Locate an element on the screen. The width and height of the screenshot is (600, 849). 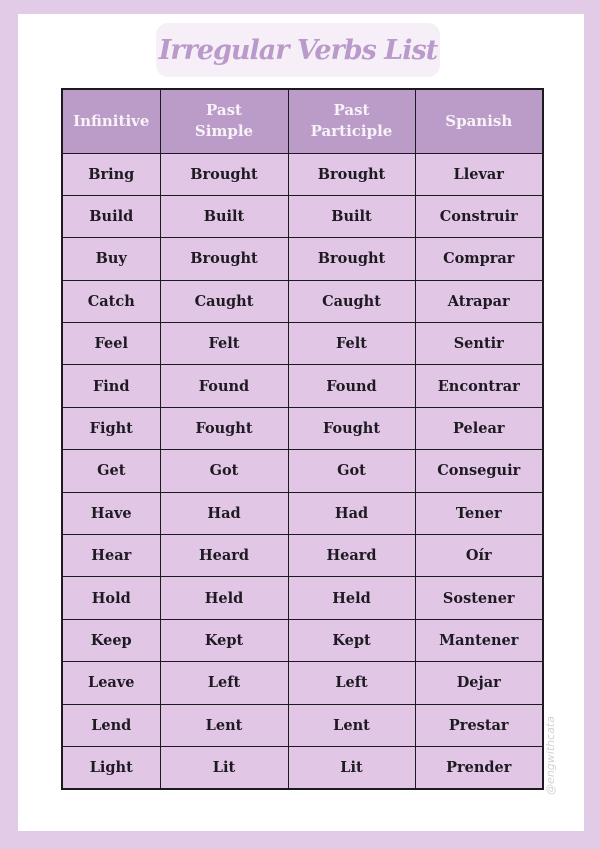
table-row: Hold Held Held Sostener is located at coordinates (302, 598).